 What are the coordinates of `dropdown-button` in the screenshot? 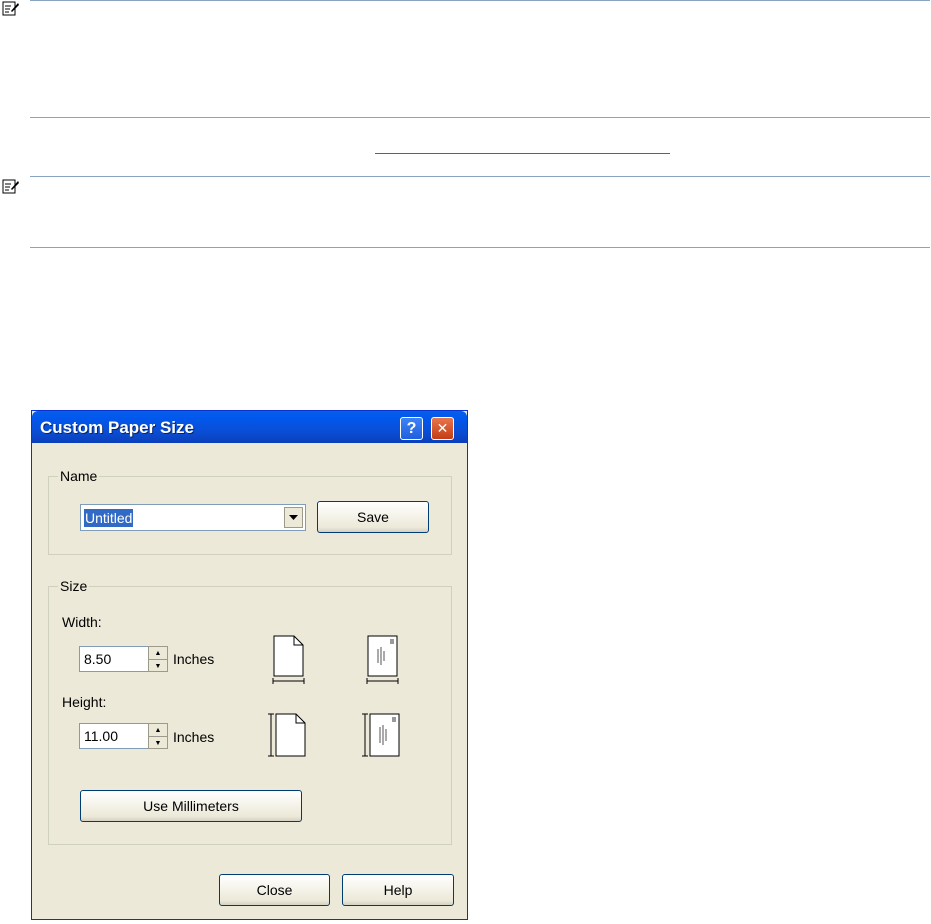 It's located at (293, 517).